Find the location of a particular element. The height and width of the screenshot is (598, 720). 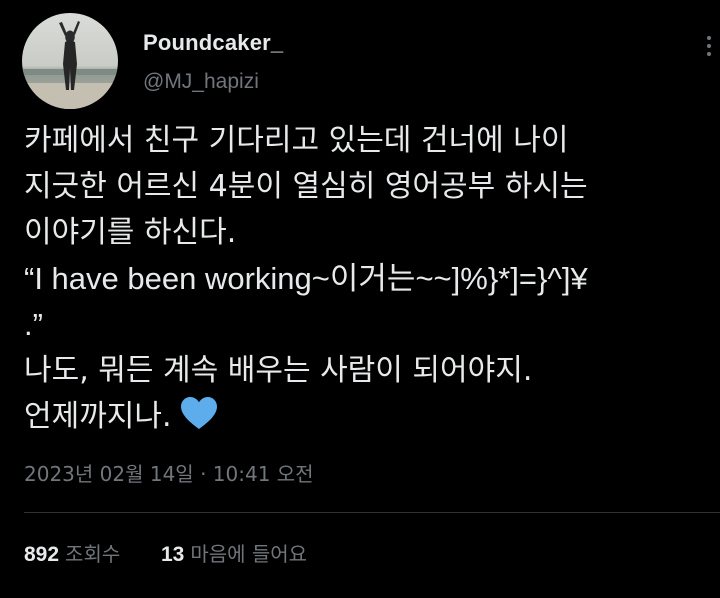

likes-stat: 13 마음에 들어요 is located at coordinates (234, 554).